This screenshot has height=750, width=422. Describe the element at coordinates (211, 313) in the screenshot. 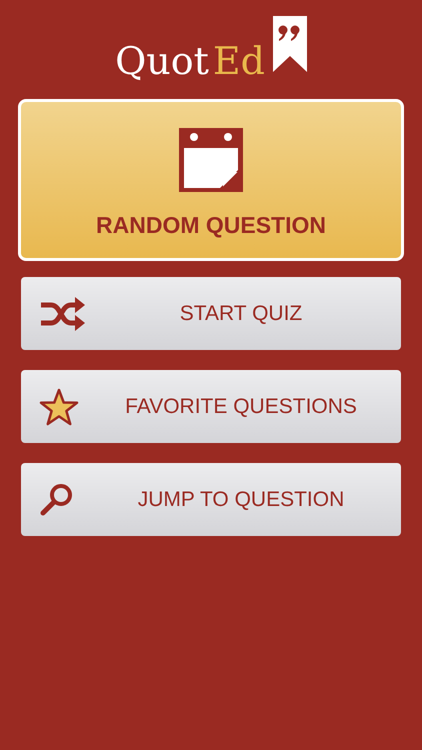

I see `menu-button: START QUIZ` at that location.